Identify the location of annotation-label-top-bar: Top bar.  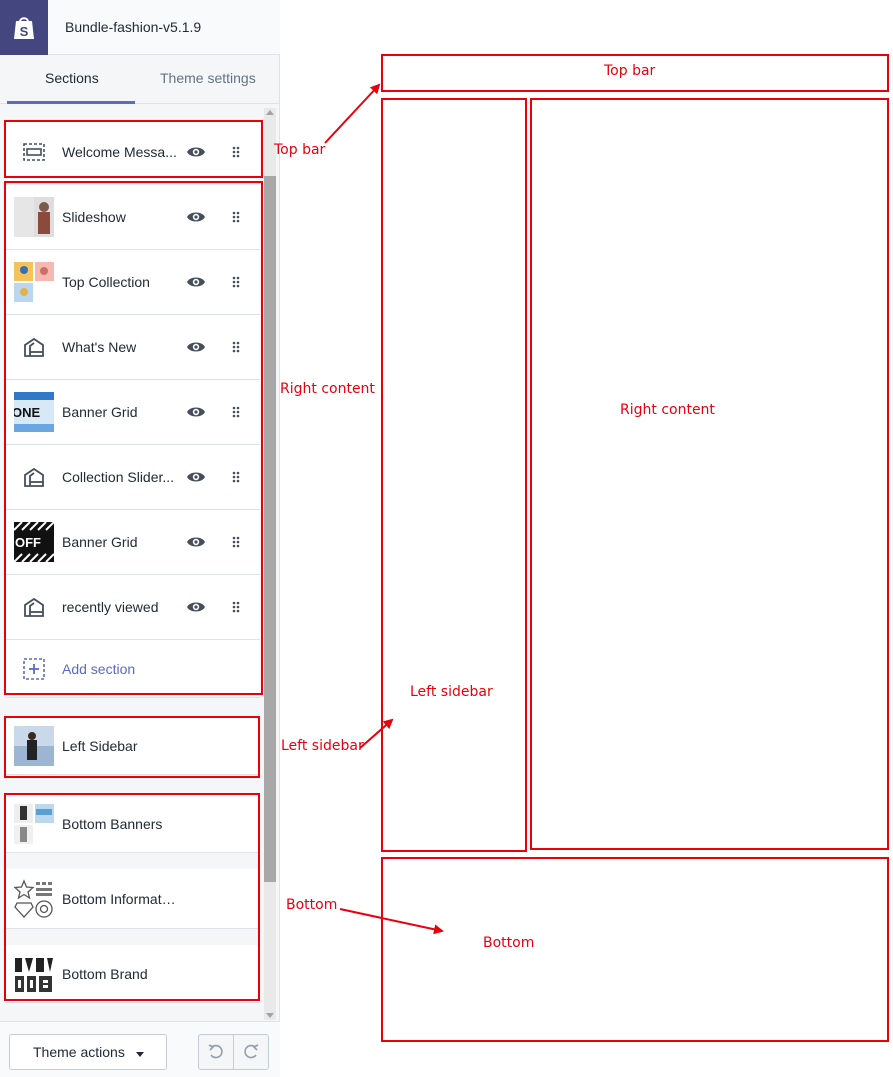
(300, 150).